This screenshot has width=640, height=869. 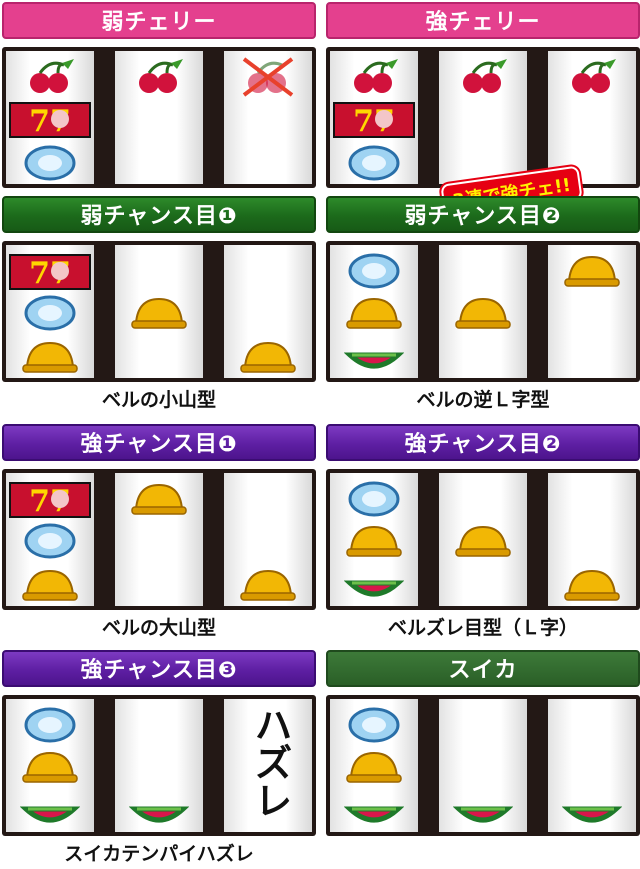 I want to click on panel-title: 強チャンス目❶, so click(x=159, y=442).